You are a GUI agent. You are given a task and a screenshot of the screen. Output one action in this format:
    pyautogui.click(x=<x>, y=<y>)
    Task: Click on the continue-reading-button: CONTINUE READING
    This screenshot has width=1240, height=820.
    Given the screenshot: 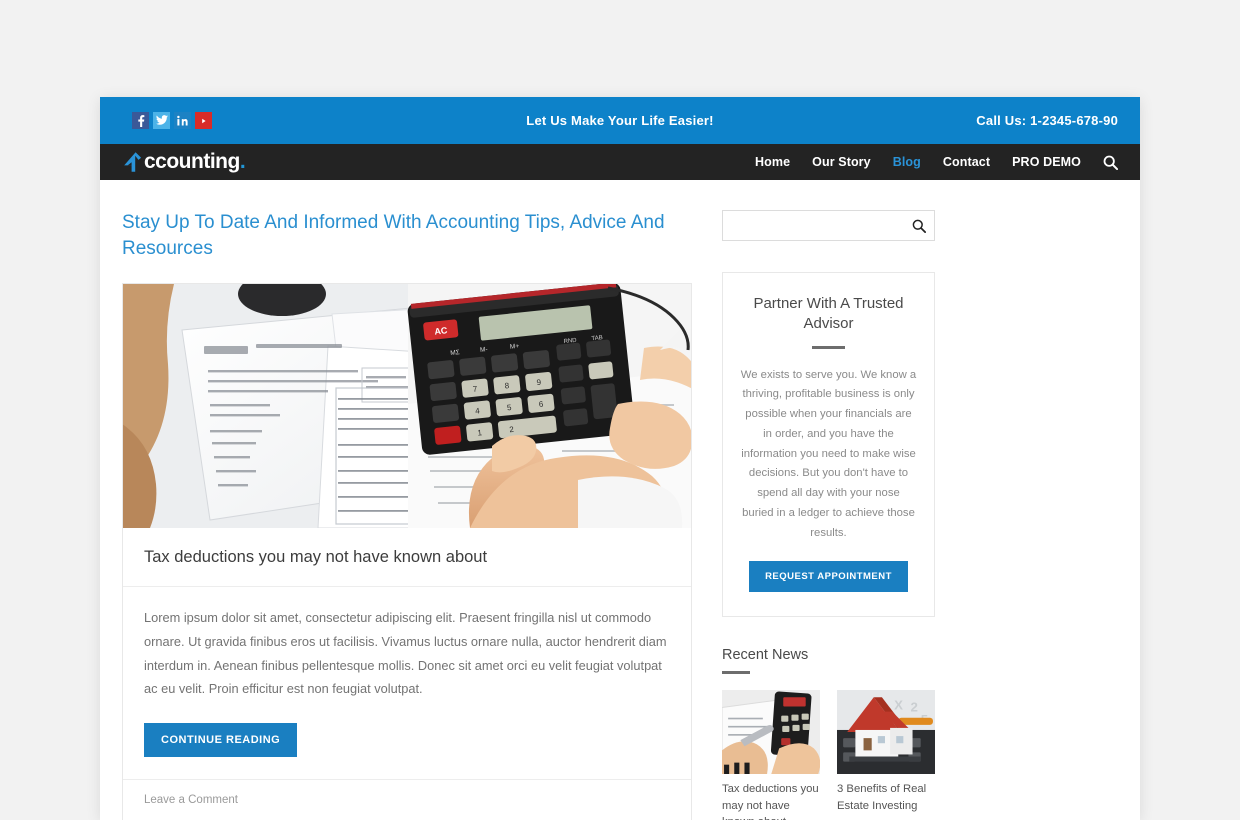 What is the action you would take?
    pyautogui.click(x=221, y=739)
    